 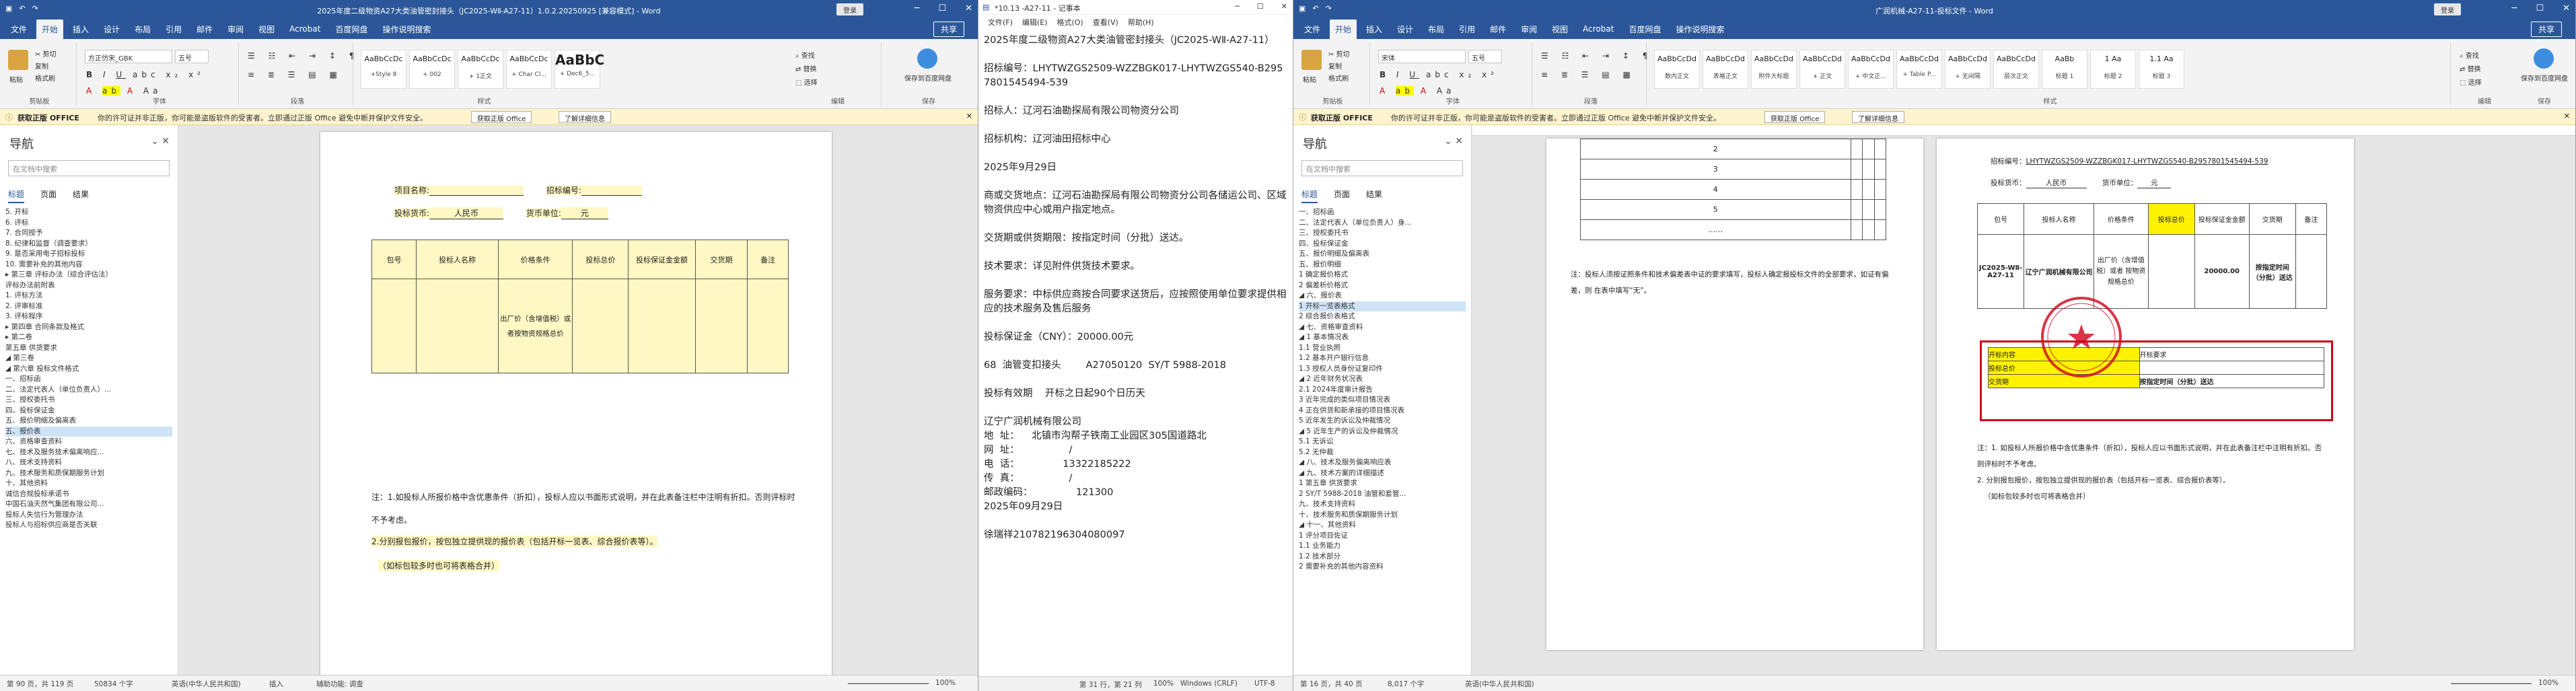 I want to click on nav-heading-item: 诚信合规投标承诺书, so click(x=88, y=495).